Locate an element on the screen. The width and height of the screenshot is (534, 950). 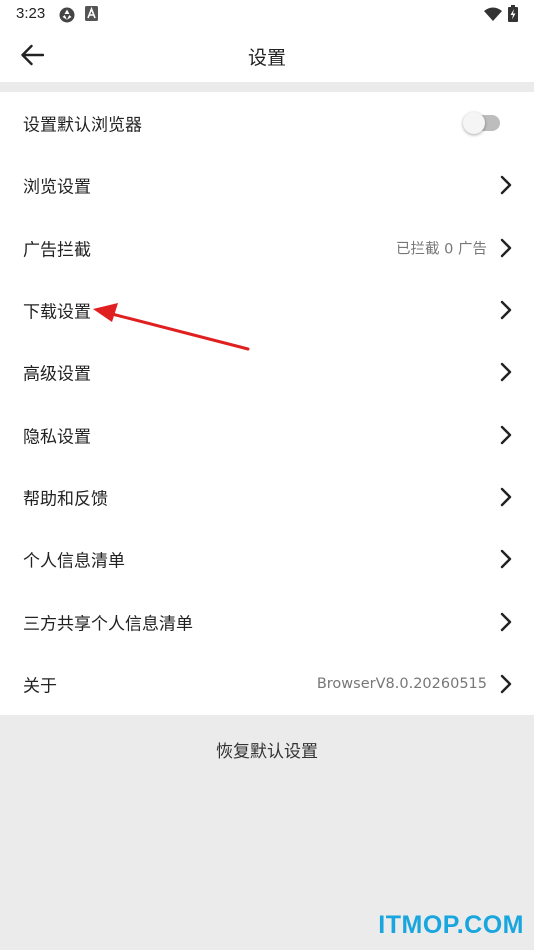
page-title: 设置 is located at coordinates (266, 58).